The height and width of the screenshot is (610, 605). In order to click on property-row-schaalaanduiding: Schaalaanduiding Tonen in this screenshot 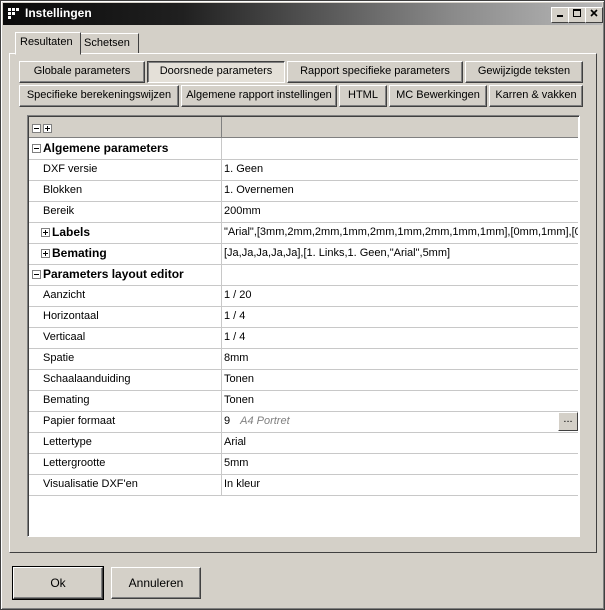, I will do `click(303, 380)`.